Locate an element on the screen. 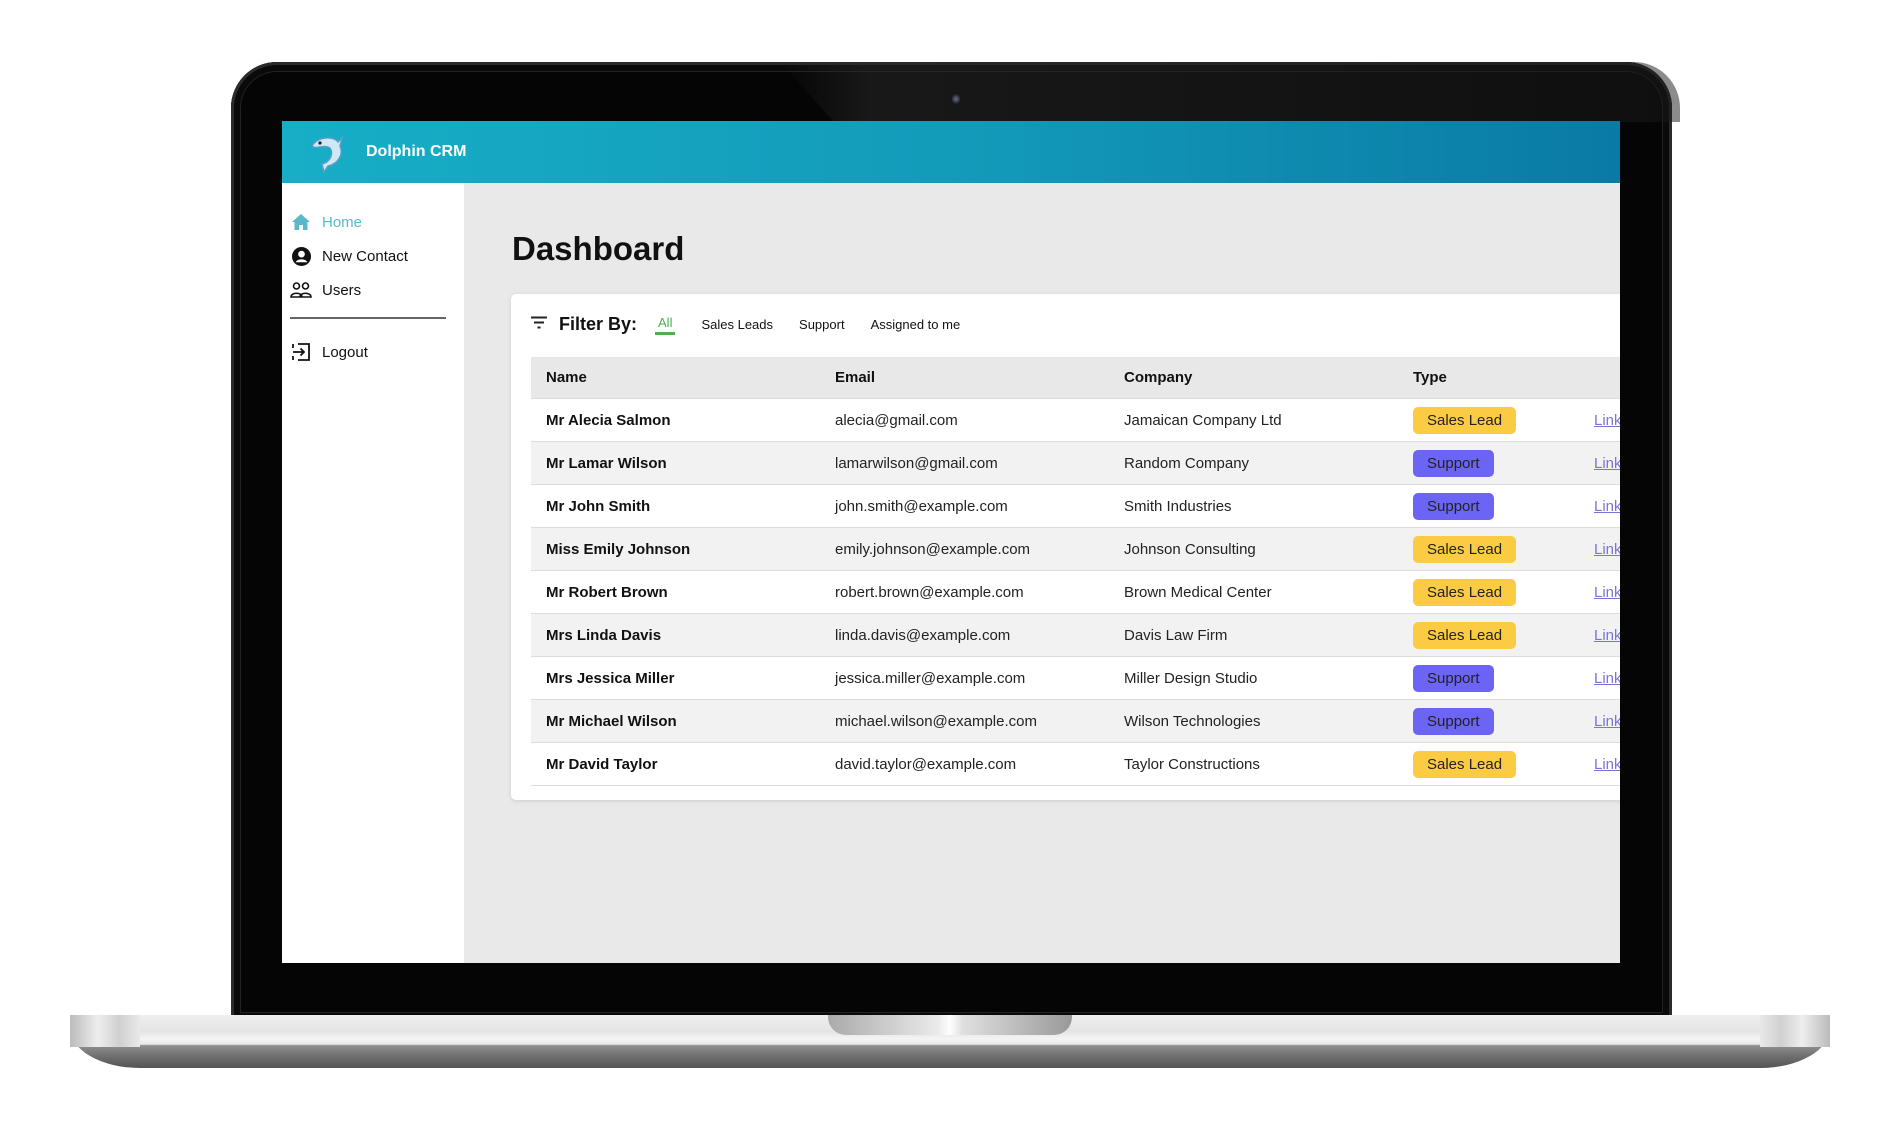 This screenshot has width=1895, height=1139. contact-name: Miss Emily Johnson is located at coordinates (675, 549).